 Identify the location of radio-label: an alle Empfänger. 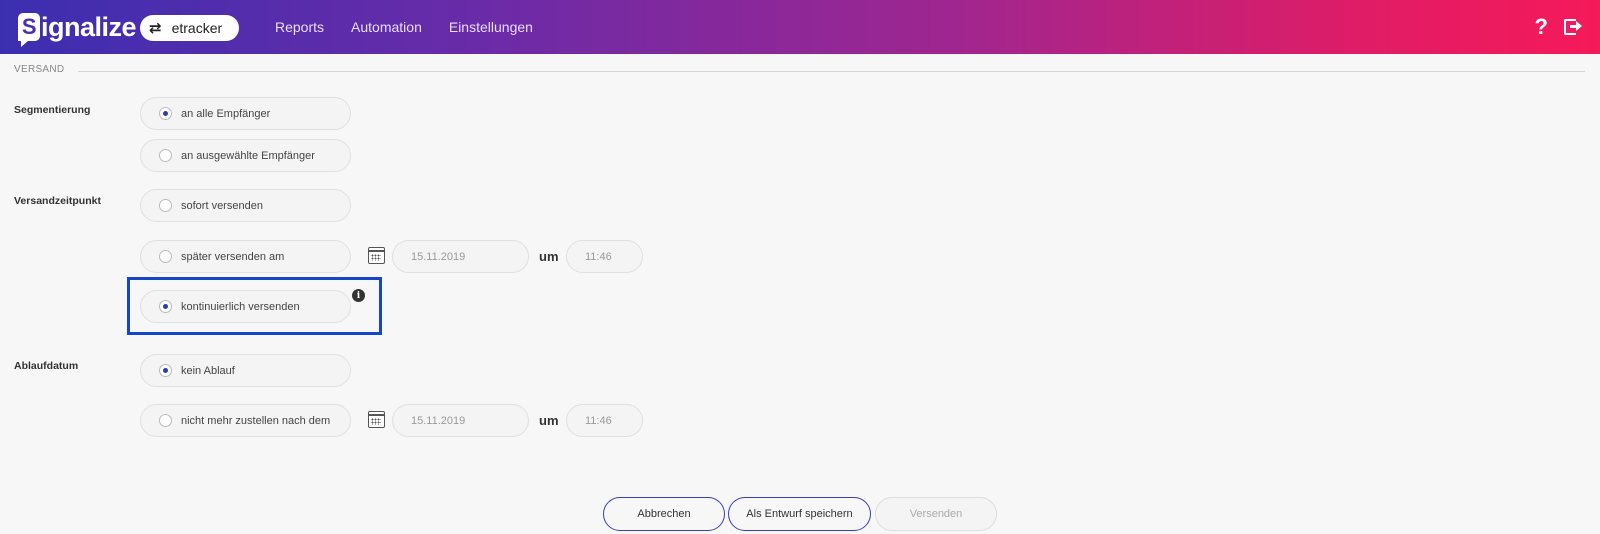
(226, 113).